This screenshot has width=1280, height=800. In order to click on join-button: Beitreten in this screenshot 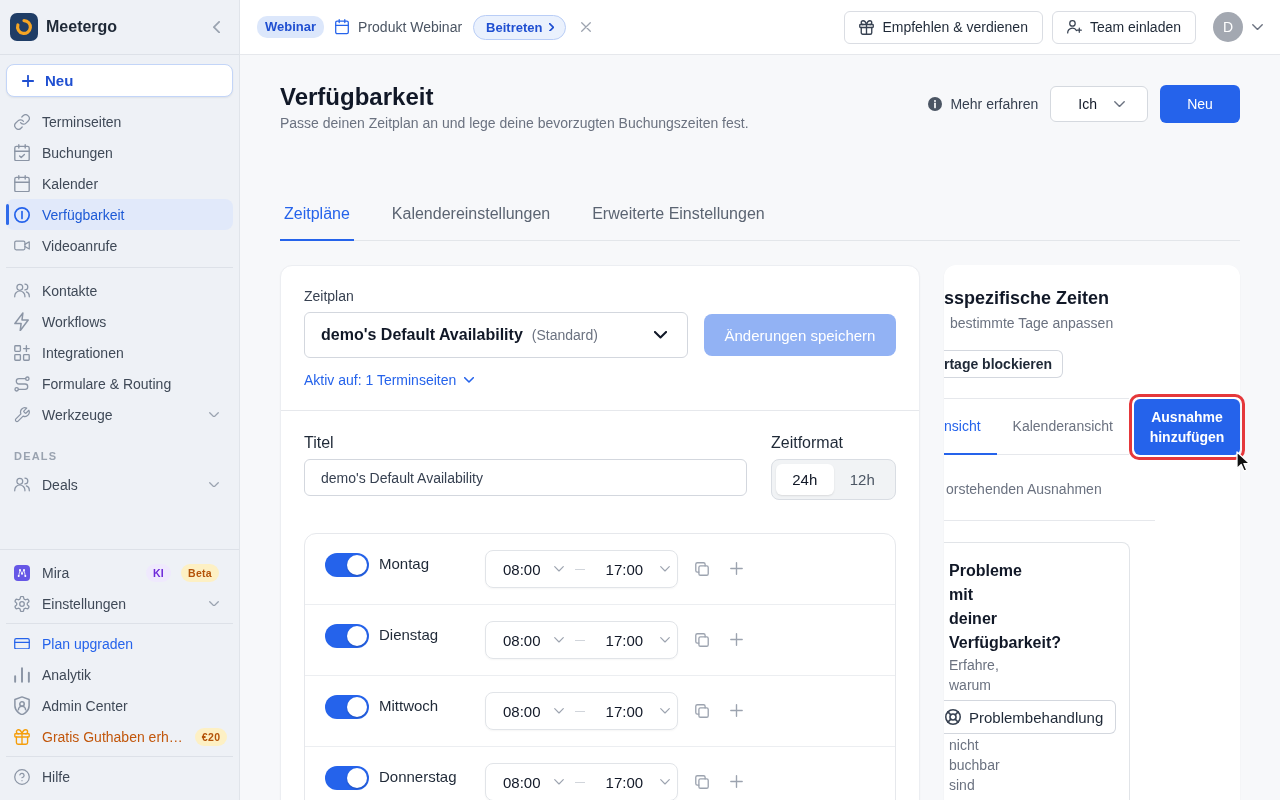, I will do `click(520, 27)`.